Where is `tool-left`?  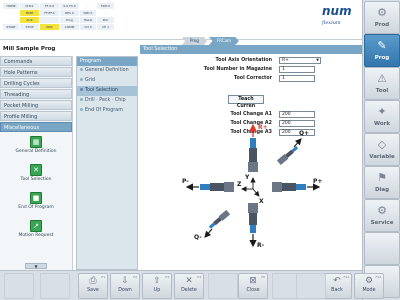 tool-left is located at coordinates (209, 187).